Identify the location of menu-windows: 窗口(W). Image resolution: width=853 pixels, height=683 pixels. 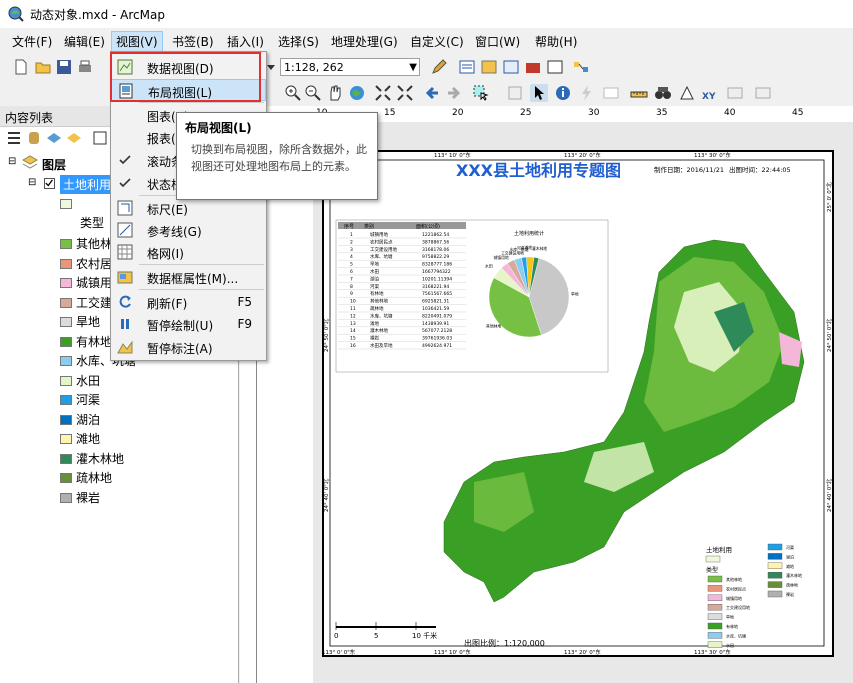
(497, 41).